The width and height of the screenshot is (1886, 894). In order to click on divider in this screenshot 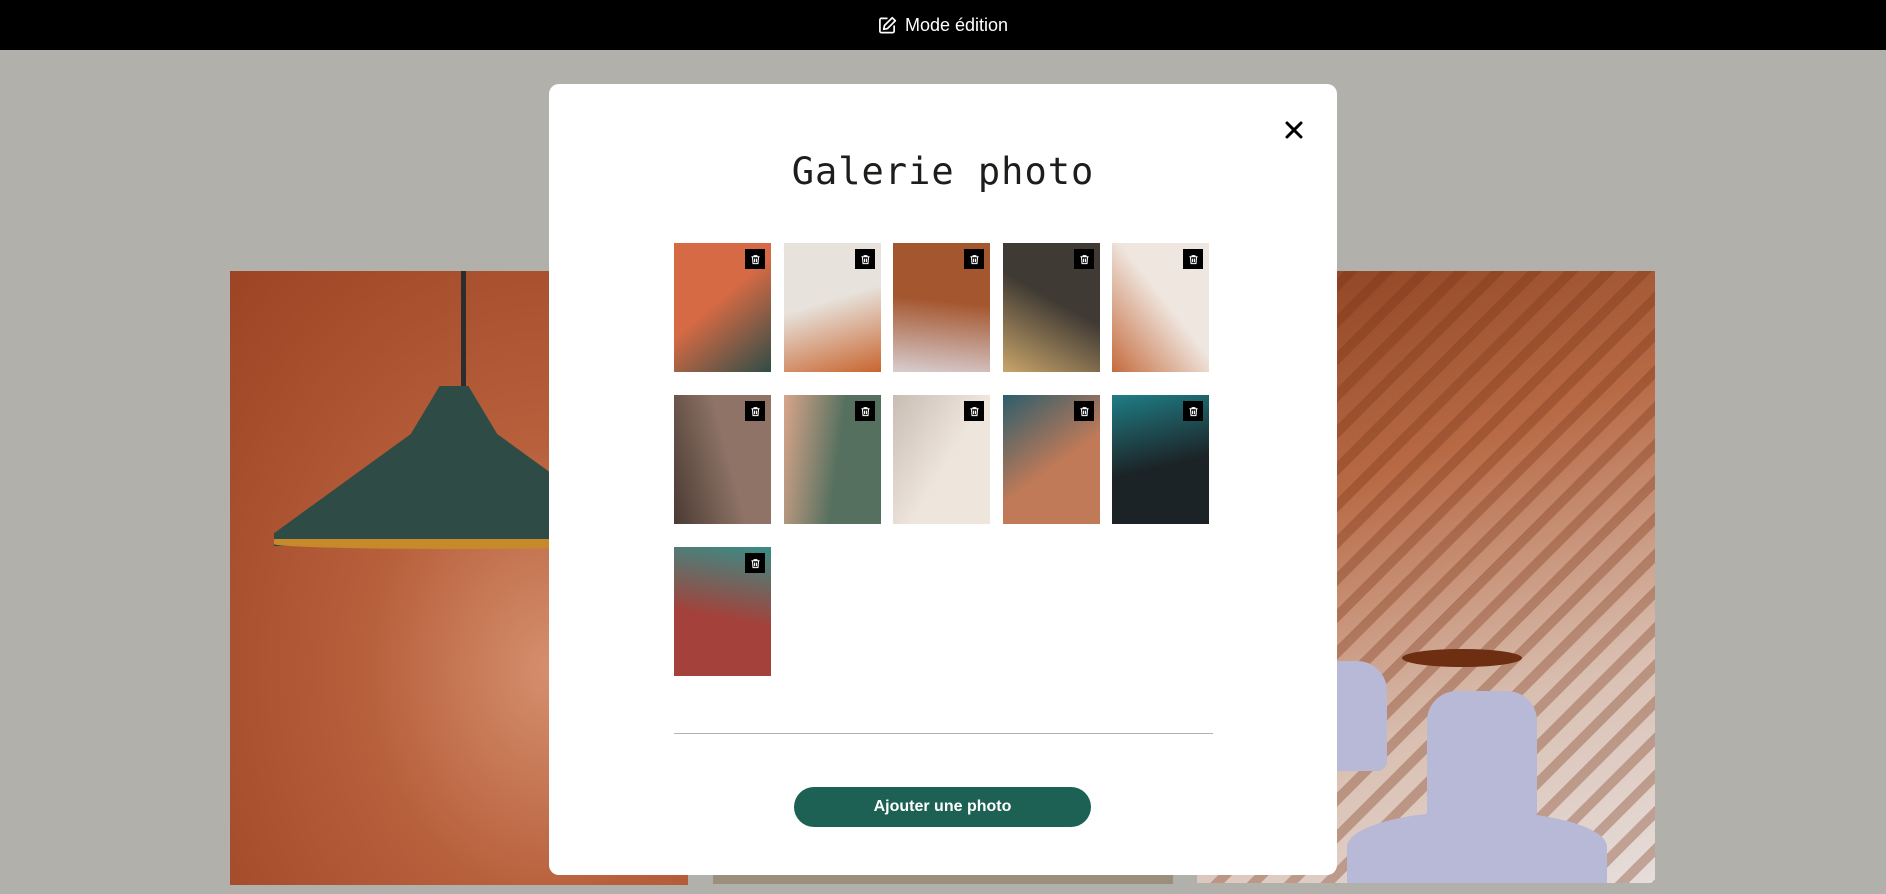, I will do `click(943, 733)`.